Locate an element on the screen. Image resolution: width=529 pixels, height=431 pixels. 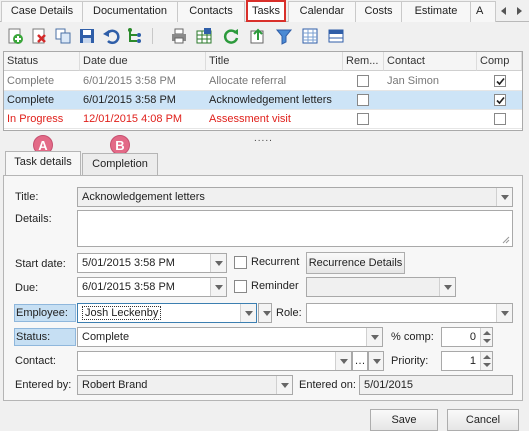
percent-complete-field: 0 is located at coordinates (467, 337).